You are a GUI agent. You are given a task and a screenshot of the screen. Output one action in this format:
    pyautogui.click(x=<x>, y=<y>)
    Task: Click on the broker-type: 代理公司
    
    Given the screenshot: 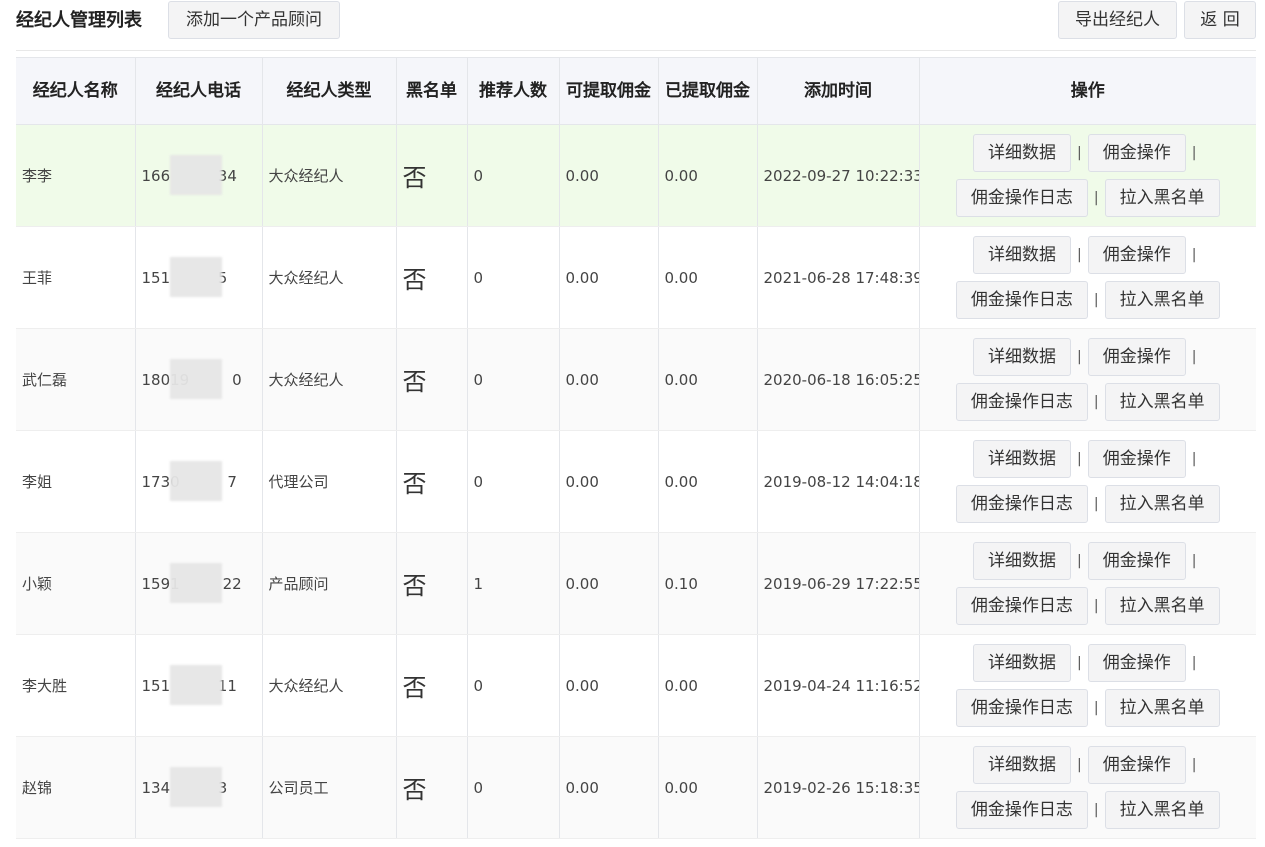 What is the action you would take?
    pyautogui.click(x=329, y=481)
    